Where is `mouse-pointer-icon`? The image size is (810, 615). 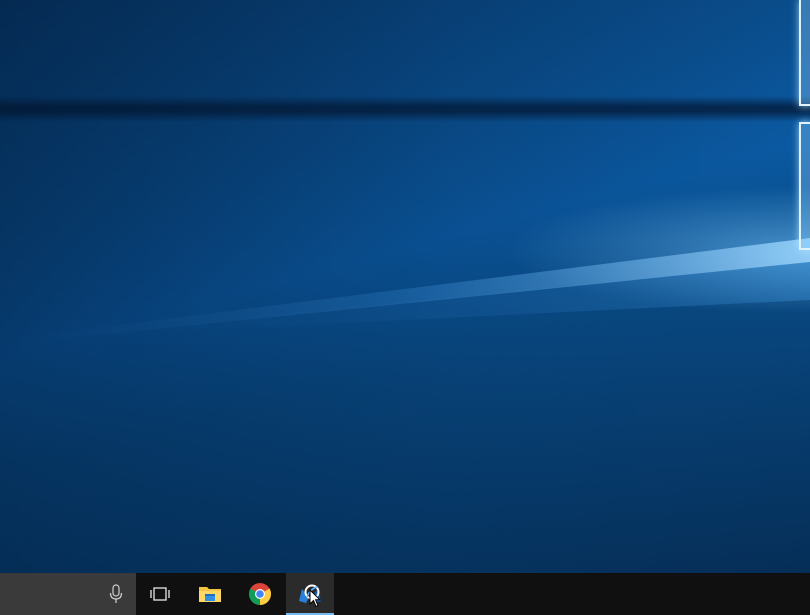
mouse-pointer-icon is located at coordinates (315, 598).